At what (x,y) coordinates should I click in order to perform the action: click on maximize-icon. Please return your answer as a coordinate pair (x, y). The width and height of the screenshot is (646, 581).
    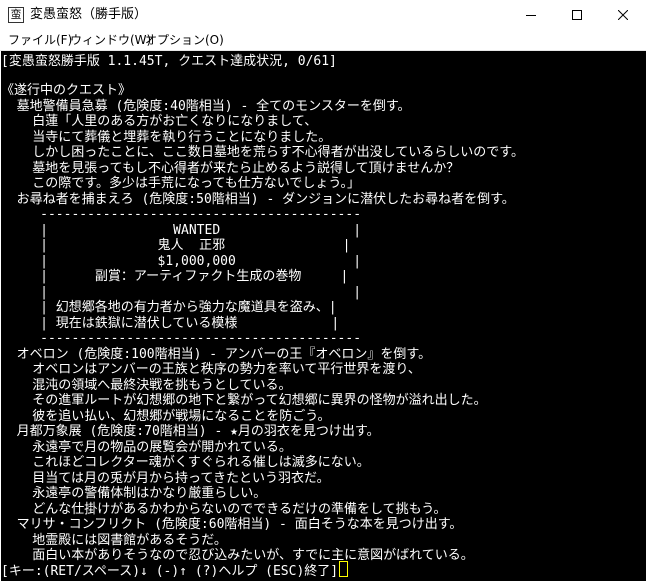
    Looking at the image, I should click on (577, 15).